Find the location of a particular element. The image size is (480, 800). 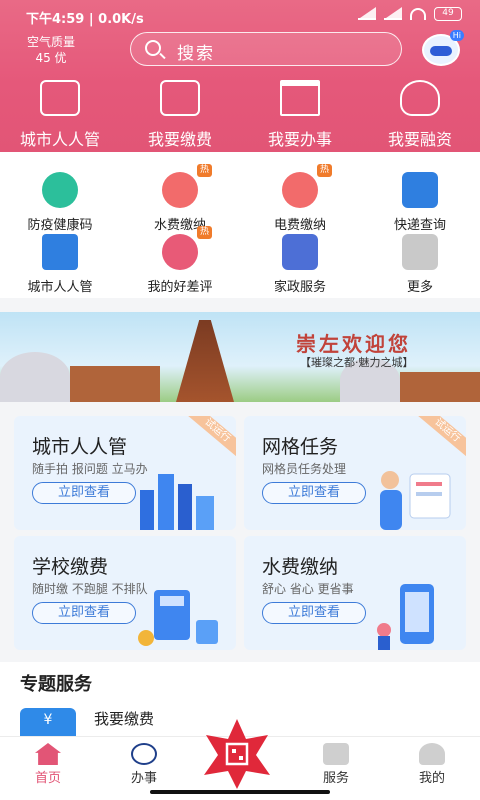

service-city-management: 城市人人管 is located at coordinates (60, 265).